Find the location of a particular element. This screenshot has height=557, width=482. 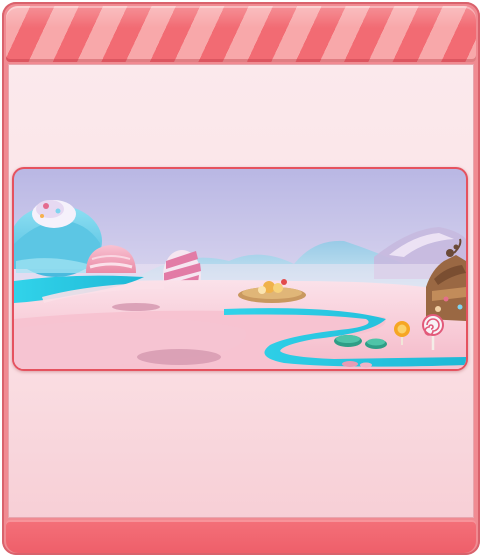

popup-header is located at coordinates (241, 34).